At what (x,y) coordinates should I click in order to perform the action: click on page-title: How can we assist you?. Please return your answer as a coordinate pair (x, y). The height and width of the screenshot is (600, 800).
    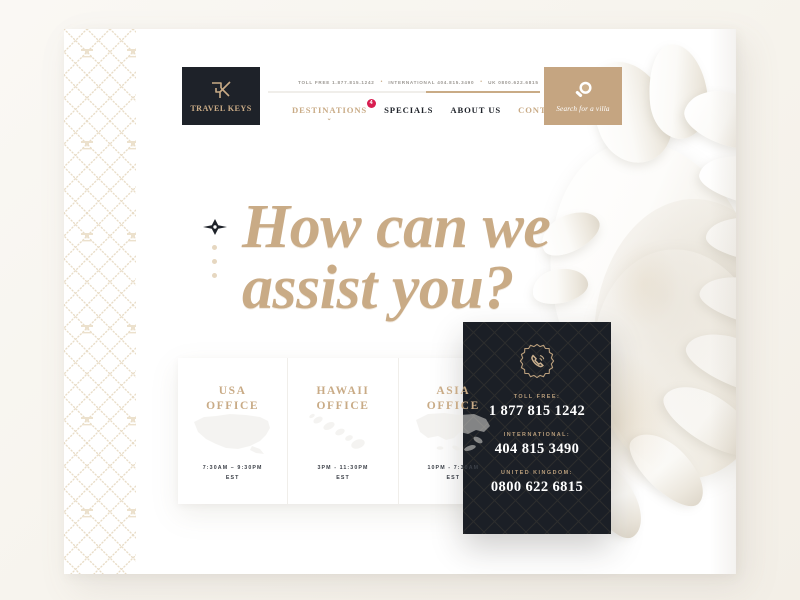
    Looking at the image, I should click on (442, 259).